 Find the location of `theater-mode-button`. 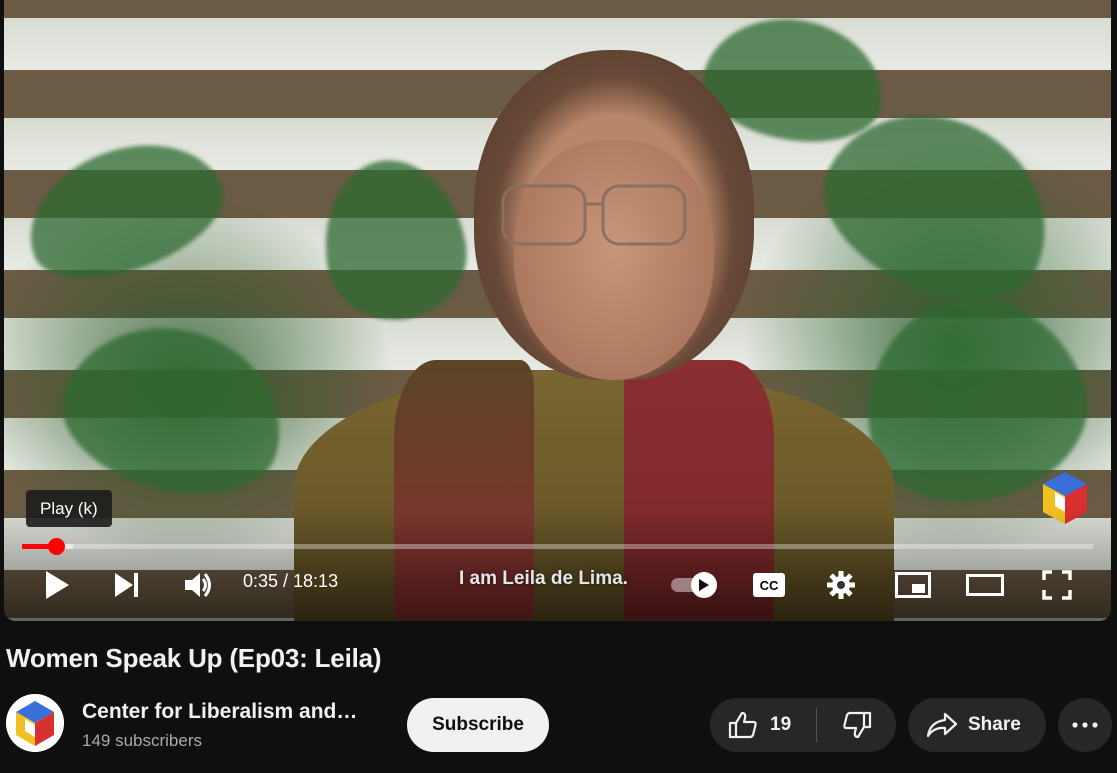

theater-mode-button is located at coordinates (985, 585).